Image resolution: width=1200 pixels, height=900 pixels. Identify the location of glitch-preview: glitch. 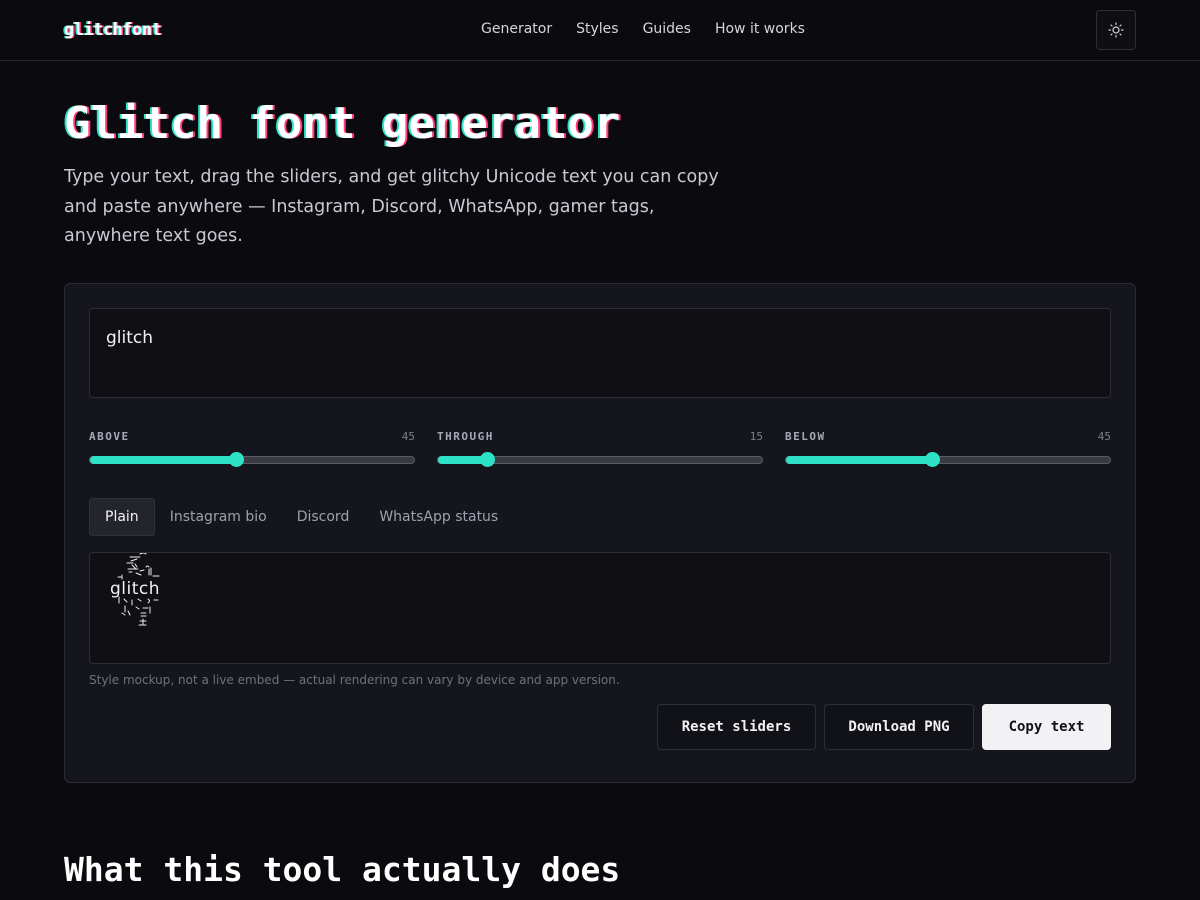
(600, 608).